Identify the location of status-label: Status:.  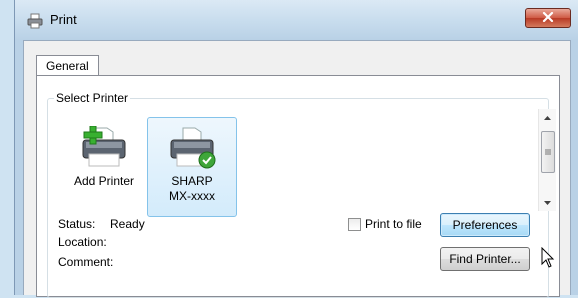
(77, 224).